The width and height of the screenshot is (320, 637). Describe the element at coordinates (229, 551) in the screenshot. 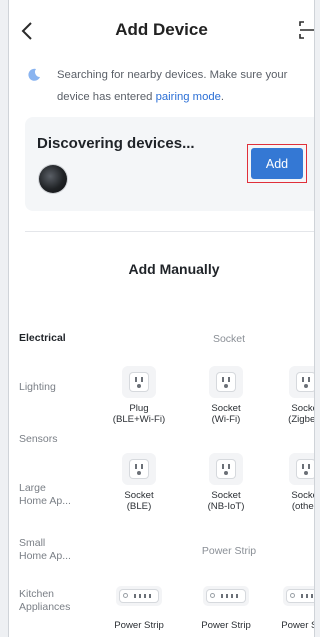

I see `section-power-strip-heading: Power Strip` at that location.